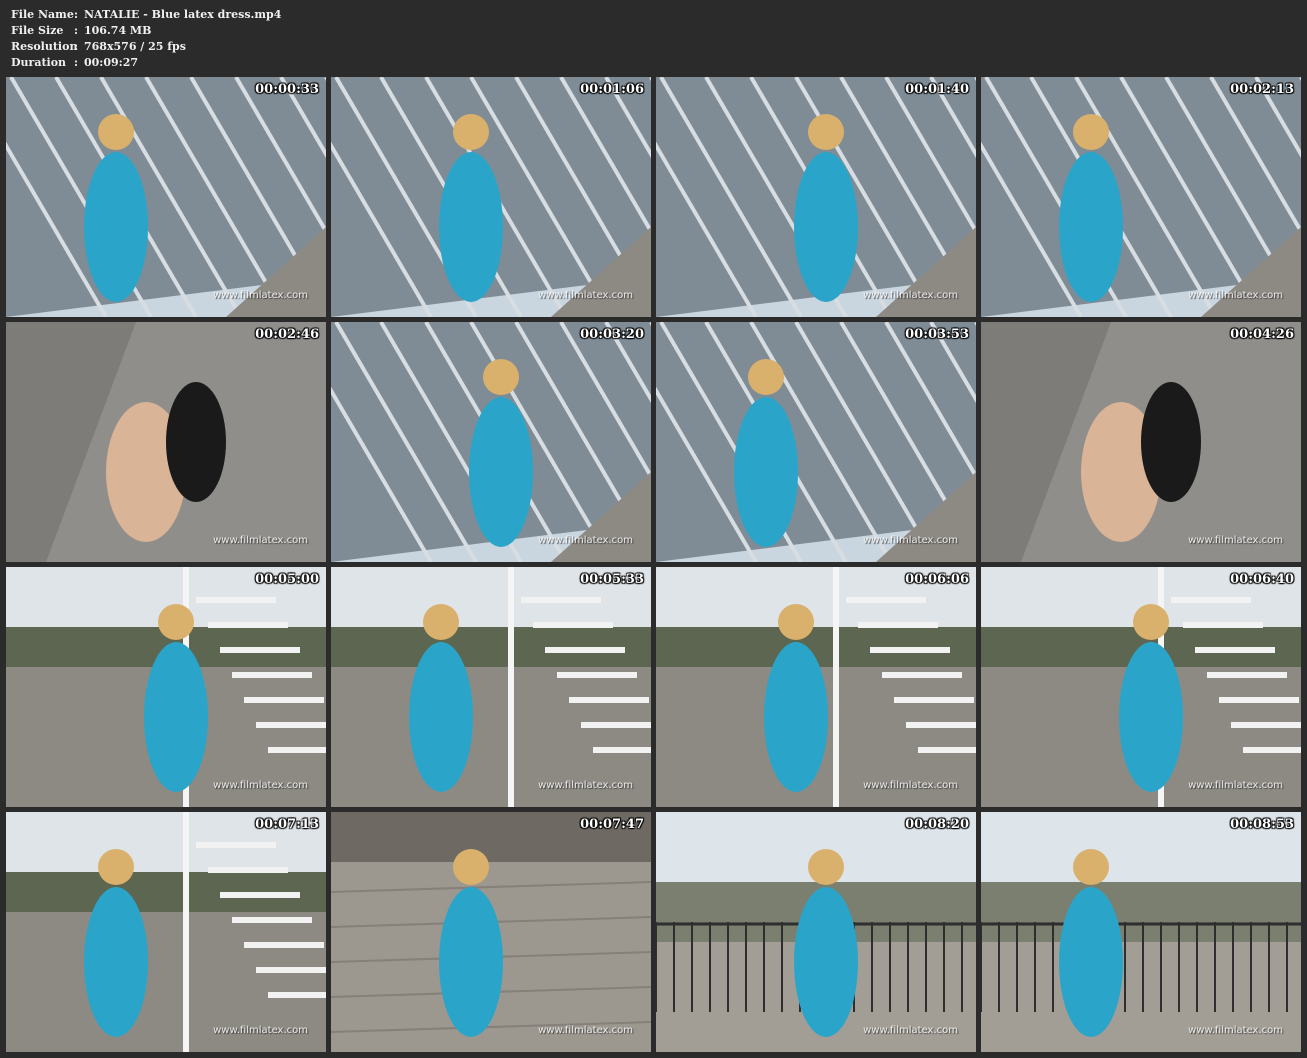 The image size is (1307, 1058). I want to click on video-thumbnail: 00:00:33 www.filmlatex.com, so click(166, 197).